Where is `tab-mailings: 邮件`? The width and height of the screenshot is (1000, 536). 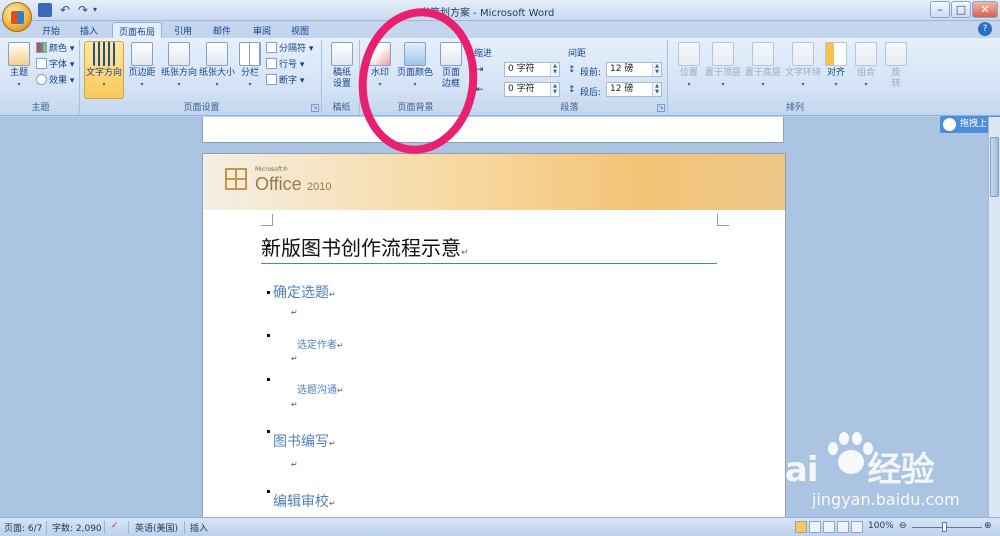 tab-mailings: 邮件 is located at coordinates (222, 30).